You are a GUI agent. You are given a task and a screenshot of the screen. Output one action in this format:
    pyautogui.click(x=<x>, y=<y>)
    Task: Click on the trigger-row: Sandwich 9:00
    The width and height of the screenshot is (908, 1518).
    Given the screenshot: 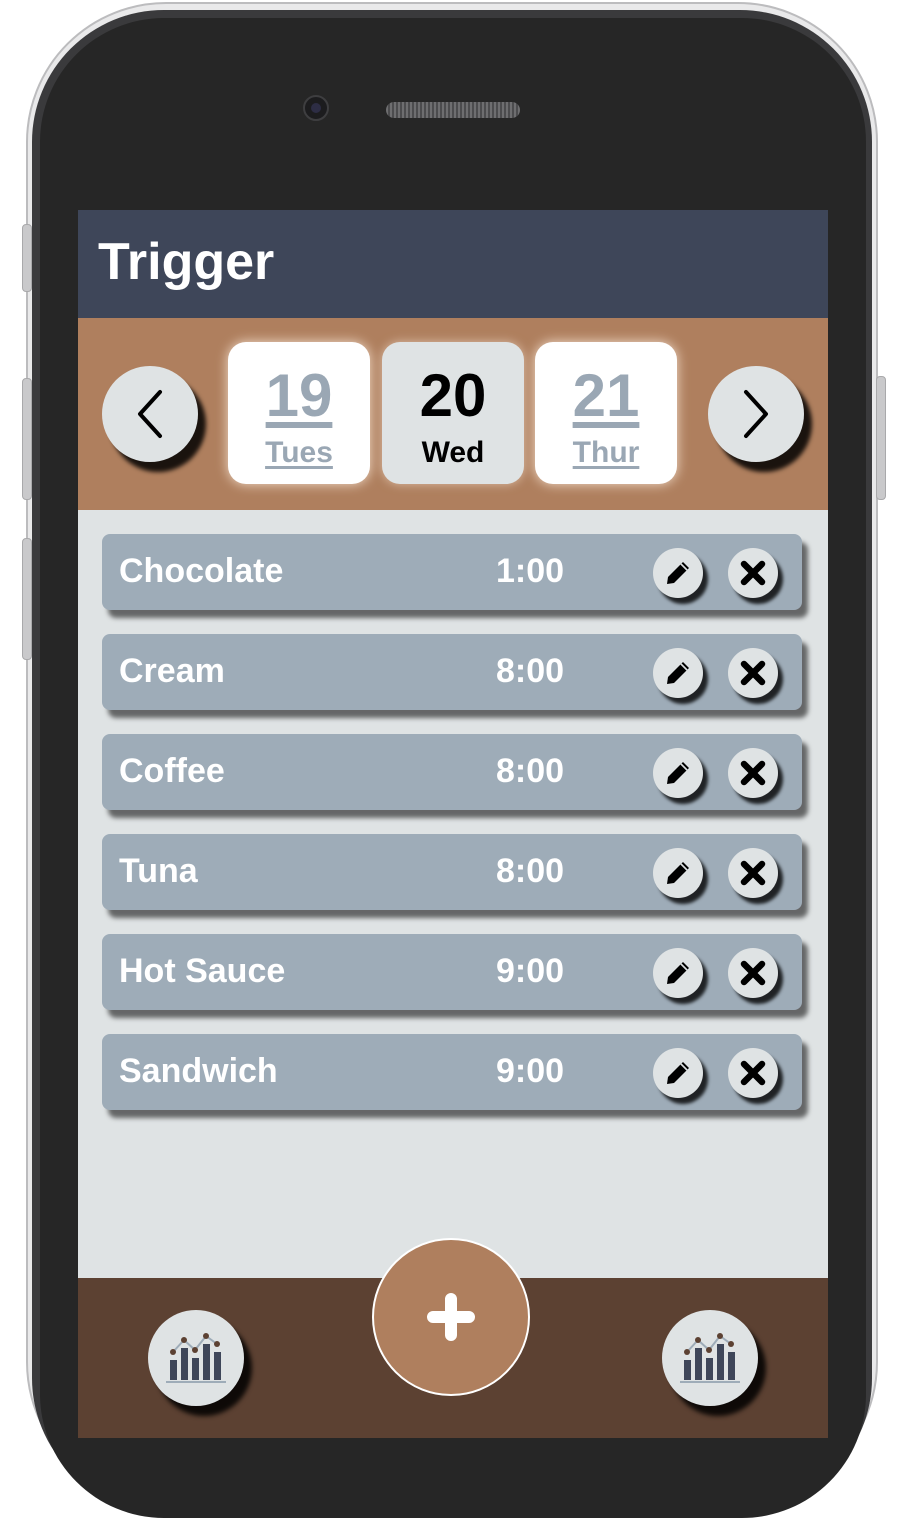 What is the action you would take?
    pyautogui.click(x=452, y=1072)
    